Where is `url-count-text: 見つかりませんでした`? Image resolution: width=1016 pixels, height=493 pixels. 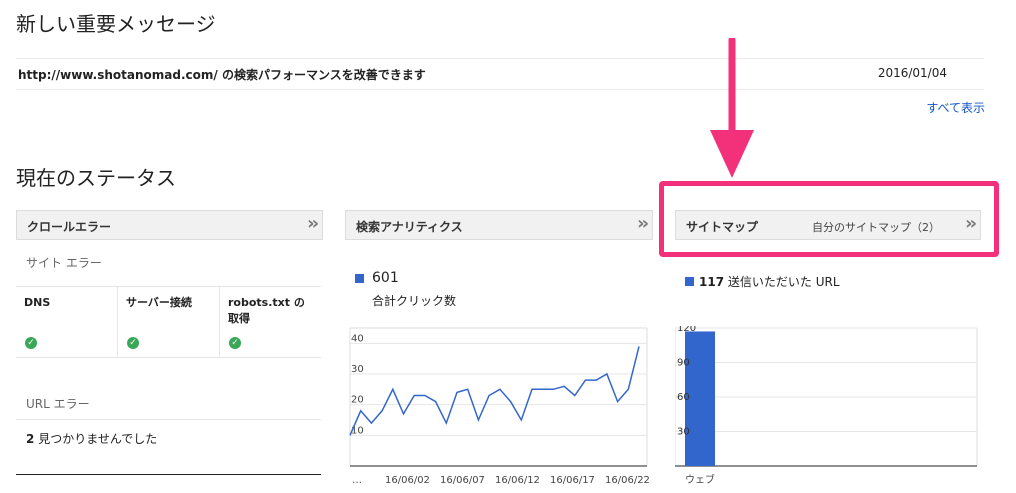 url-count-text: 見つかりませんでした is located at coordinates (98, 439).